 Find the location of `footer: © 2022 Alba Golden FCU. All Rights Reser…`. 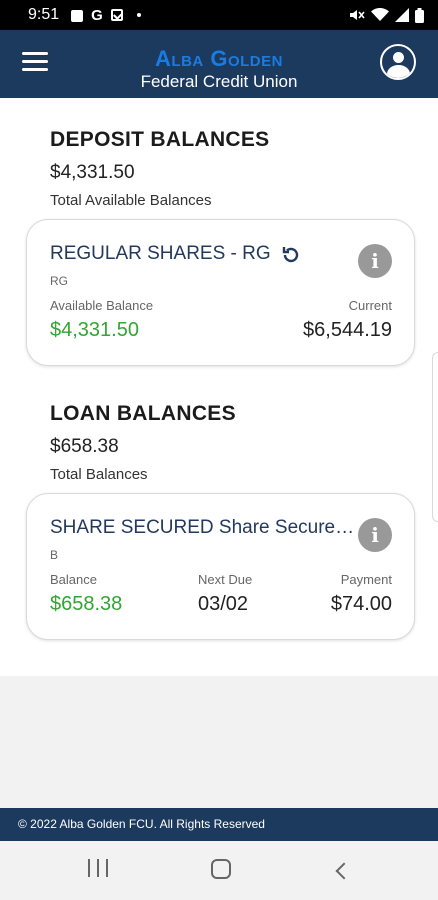

footer: © 2022 Alba Golden FCU. All Rights Reser… is located at coordinates (219, 824).